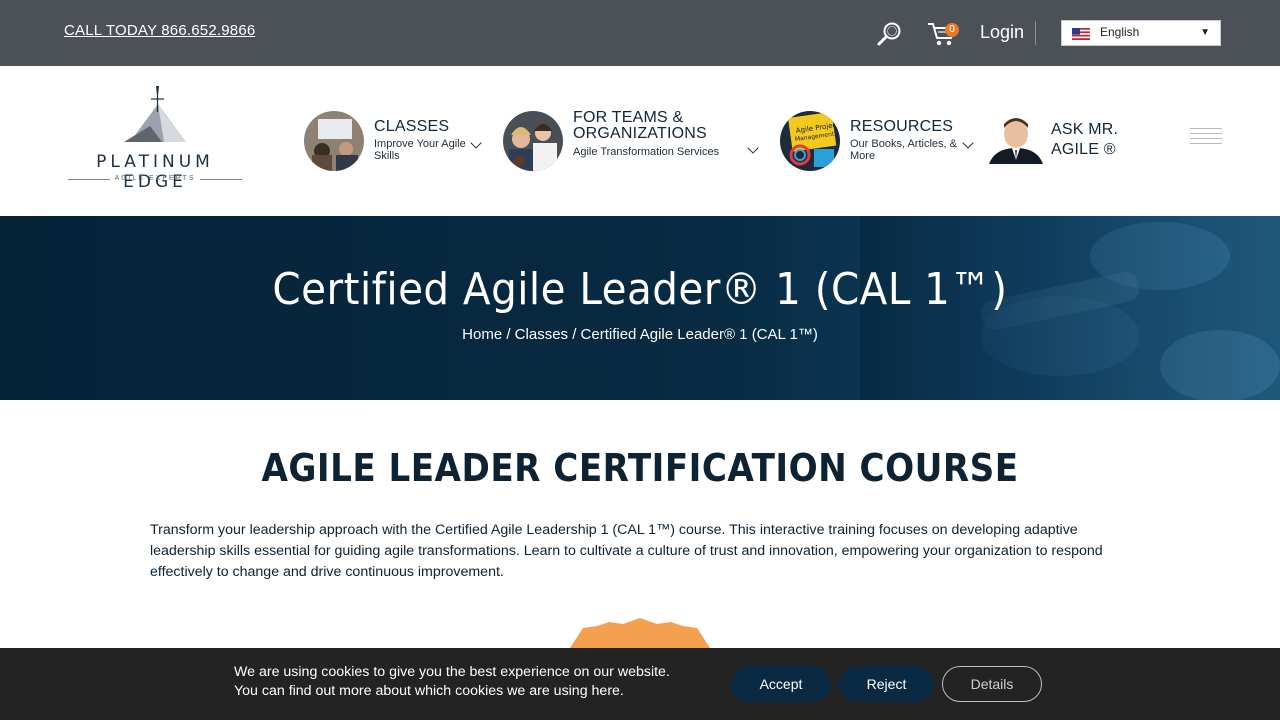 The width and height of the screenshot is (1280, 720). Describe the element at coordinates (420, 150) in the screenshot. I see `nav-subtitle-classes: Improve Your Agile Skills` at that location.